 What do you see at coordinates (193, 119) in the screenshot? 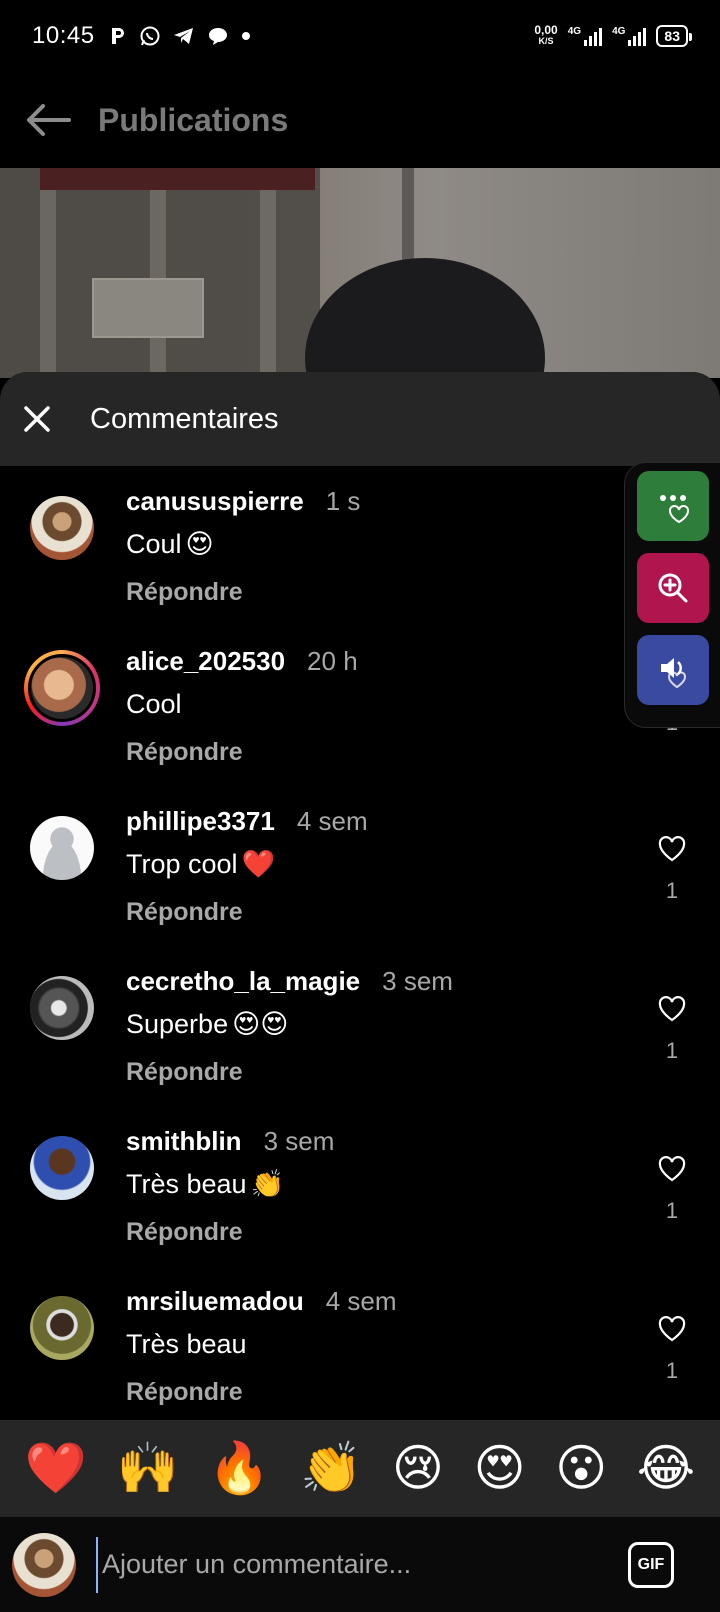
I see `page-title: Publications` at bounding box center [193, 119].